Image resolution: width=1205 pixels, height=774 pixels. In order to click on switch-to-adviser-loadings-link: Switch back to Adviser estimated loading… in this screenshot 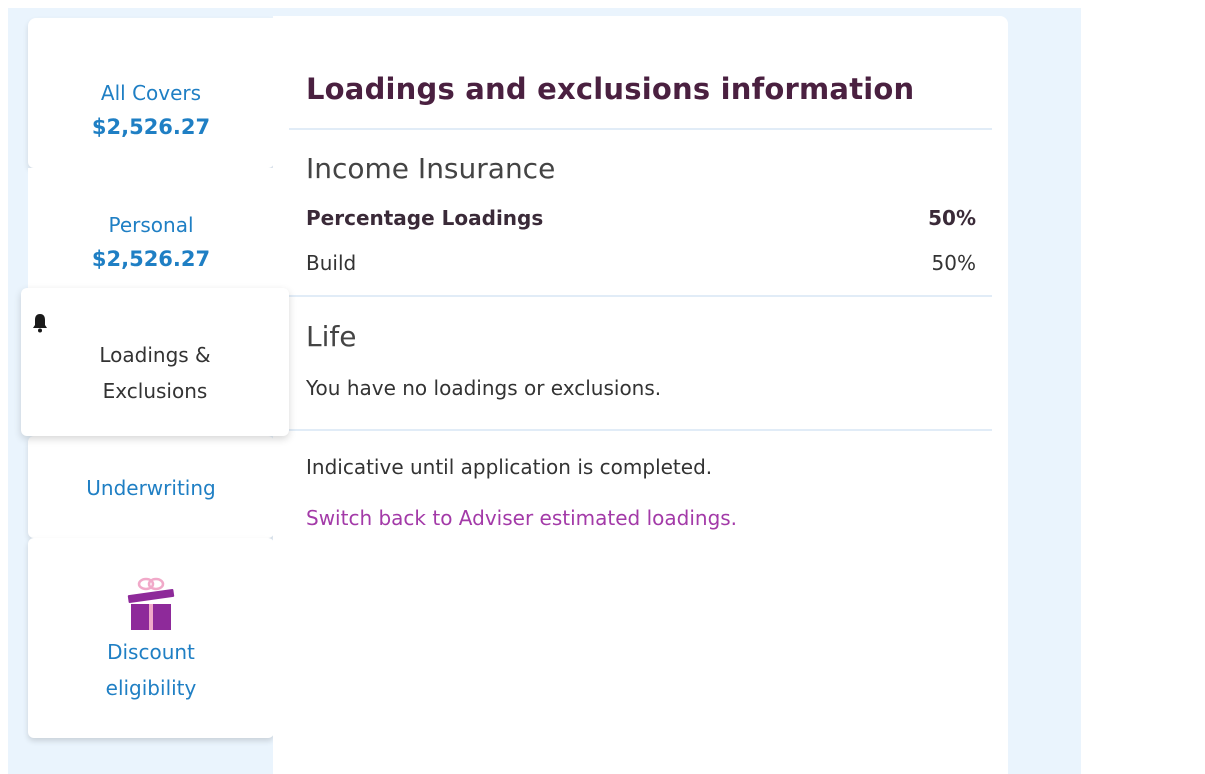, I will do `click(521, 518)`.